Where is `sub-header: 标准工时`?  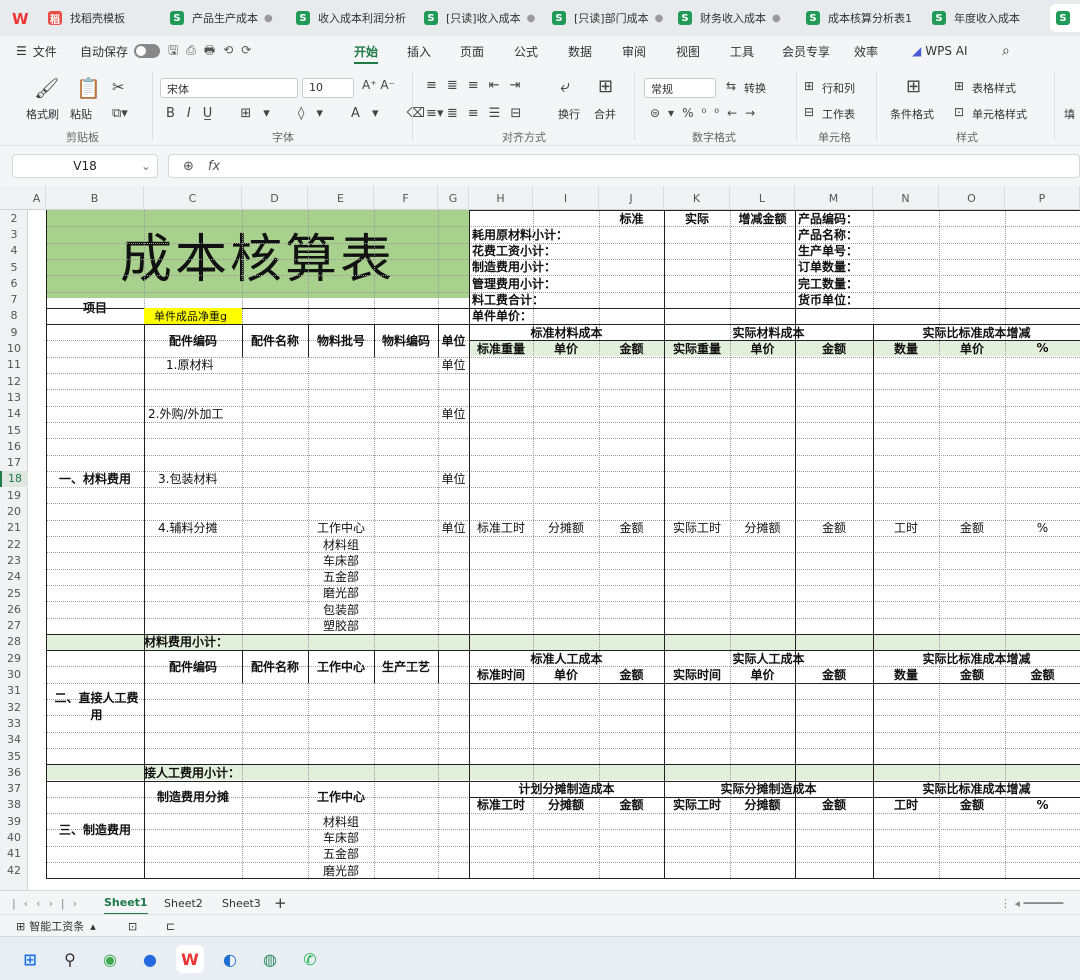 sub-header: 标准工时 is located at coordinates (501, 805).